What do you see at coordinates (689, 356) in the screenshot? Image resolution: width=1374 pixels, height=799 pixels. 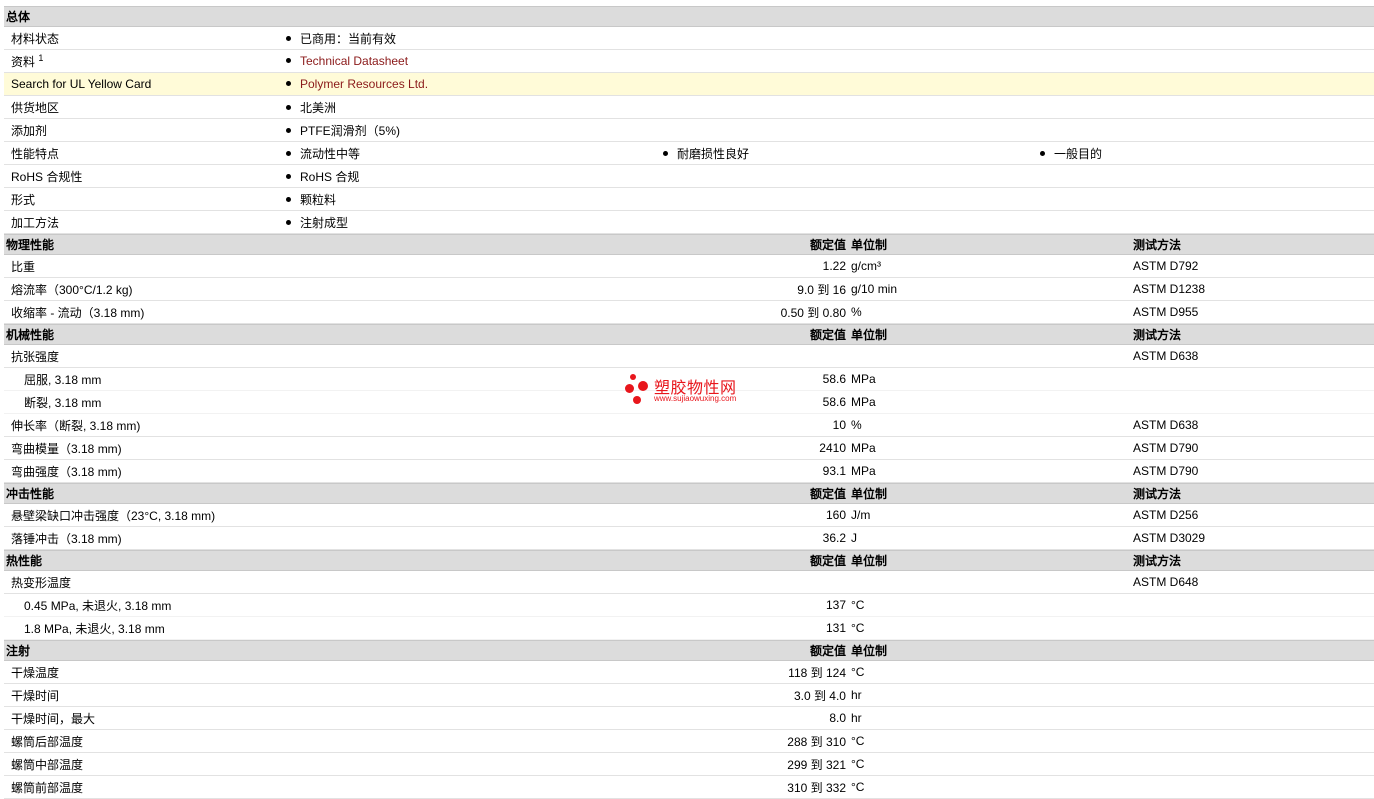 I see `table-row: 抗张强度 ASTM D638` at bounding box center [689, 356].